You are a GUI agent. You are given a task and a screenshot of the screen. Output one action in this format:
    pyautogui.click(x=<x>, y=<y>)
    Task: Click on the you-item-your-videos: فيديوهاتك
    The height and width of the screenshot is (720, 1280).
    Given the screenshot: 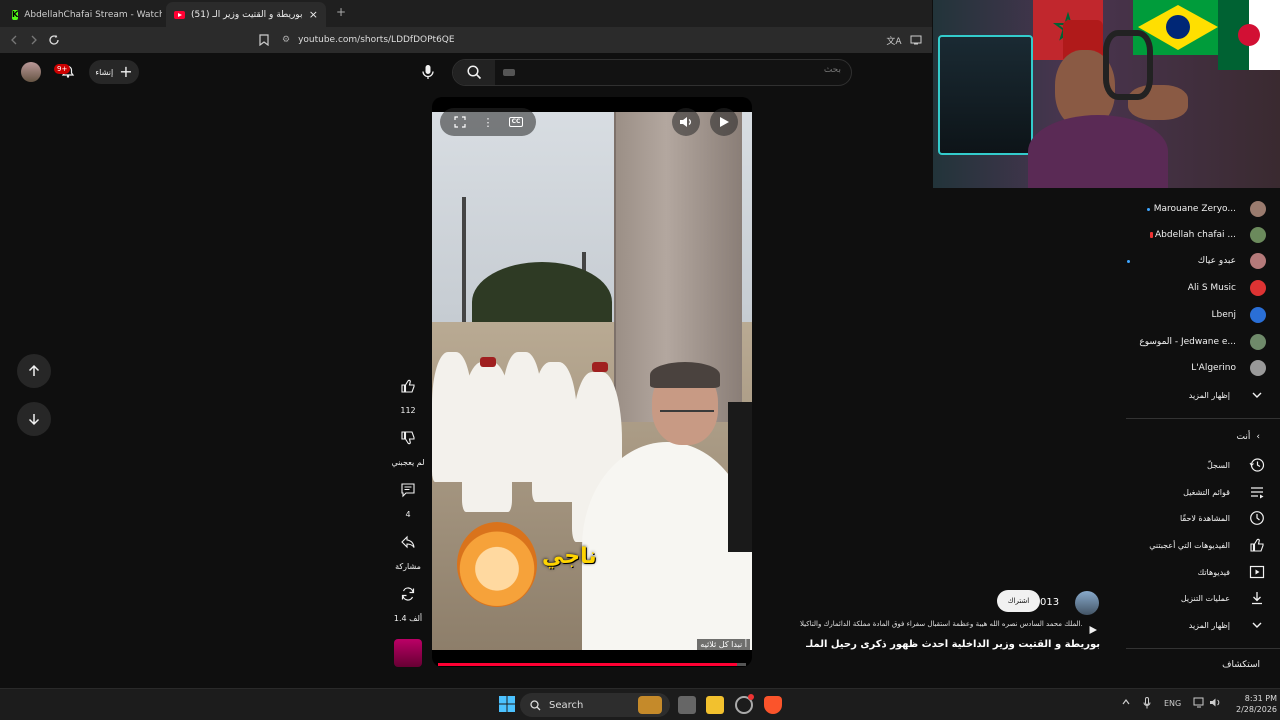 What is the action you would take?
    pyautogui.click(x=1232, y=572)
    